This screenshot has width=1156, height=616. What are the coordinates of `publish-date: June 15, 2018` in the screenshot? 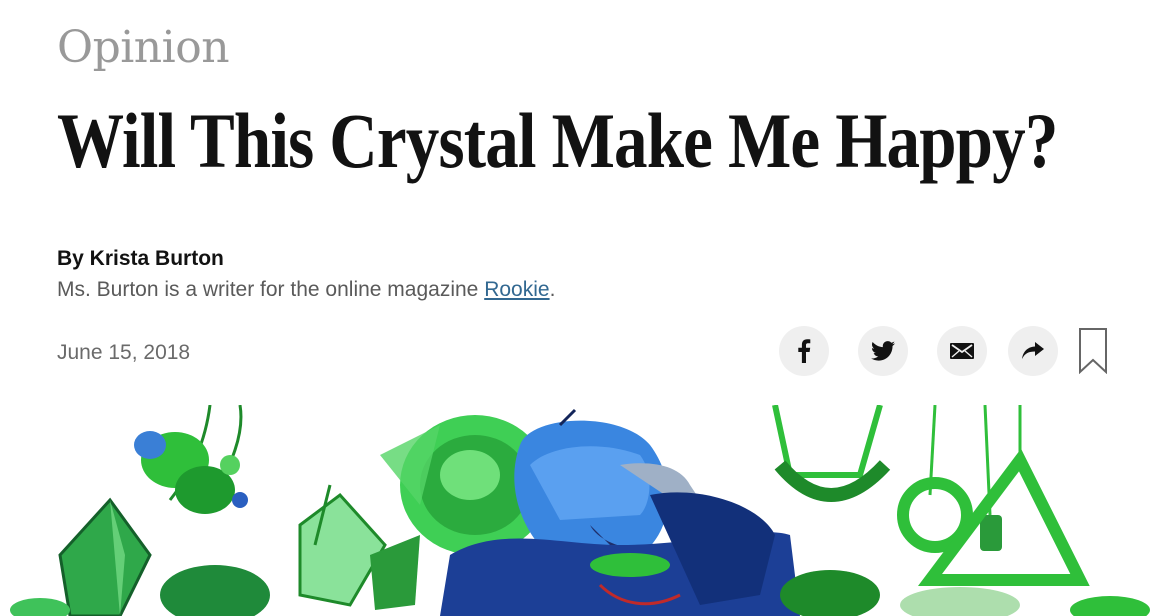 It's located at (124, 352).